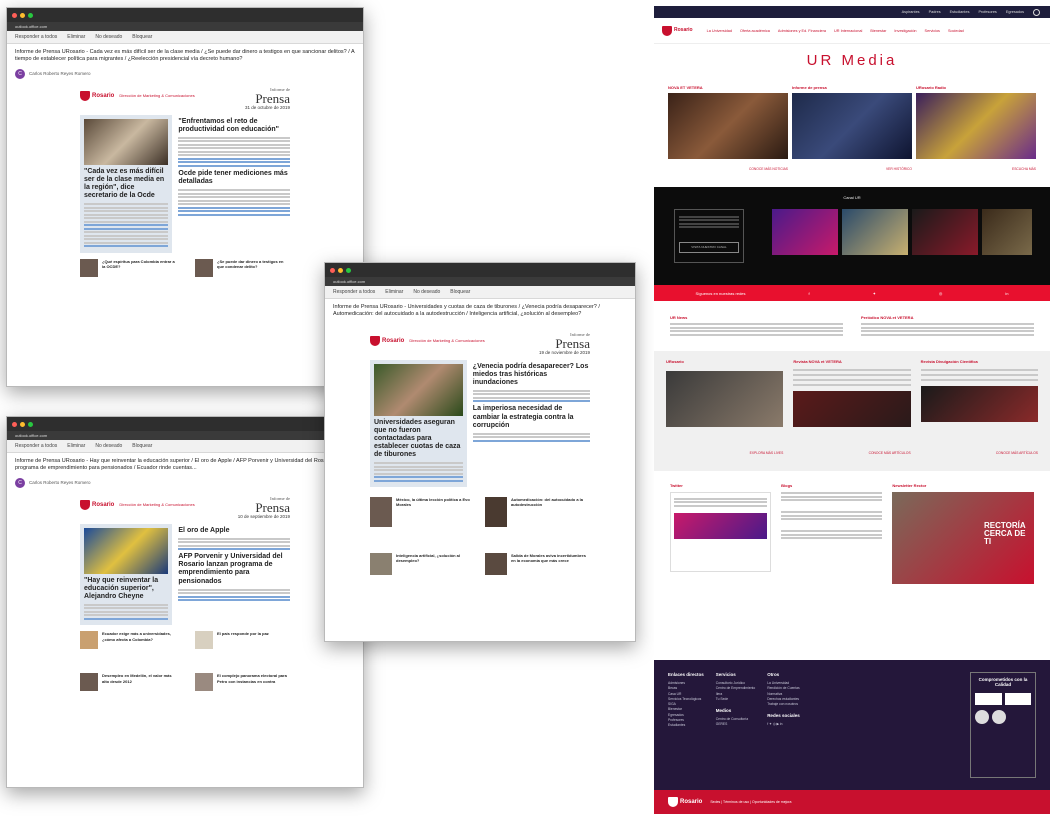 The height and width of the screenshot is (817, 1054). Describe the element at coordinates (783, 704) in the screenshot. I see `footer-link: Trabaje con nosotros` at that location.